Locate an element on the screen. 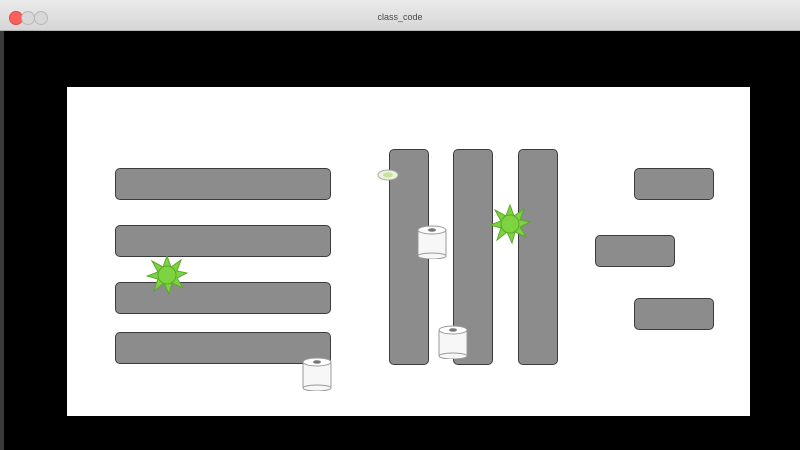 The height and width of the screenshot is (450, 800). window-title: class_code is located at coordinates (400, 17).